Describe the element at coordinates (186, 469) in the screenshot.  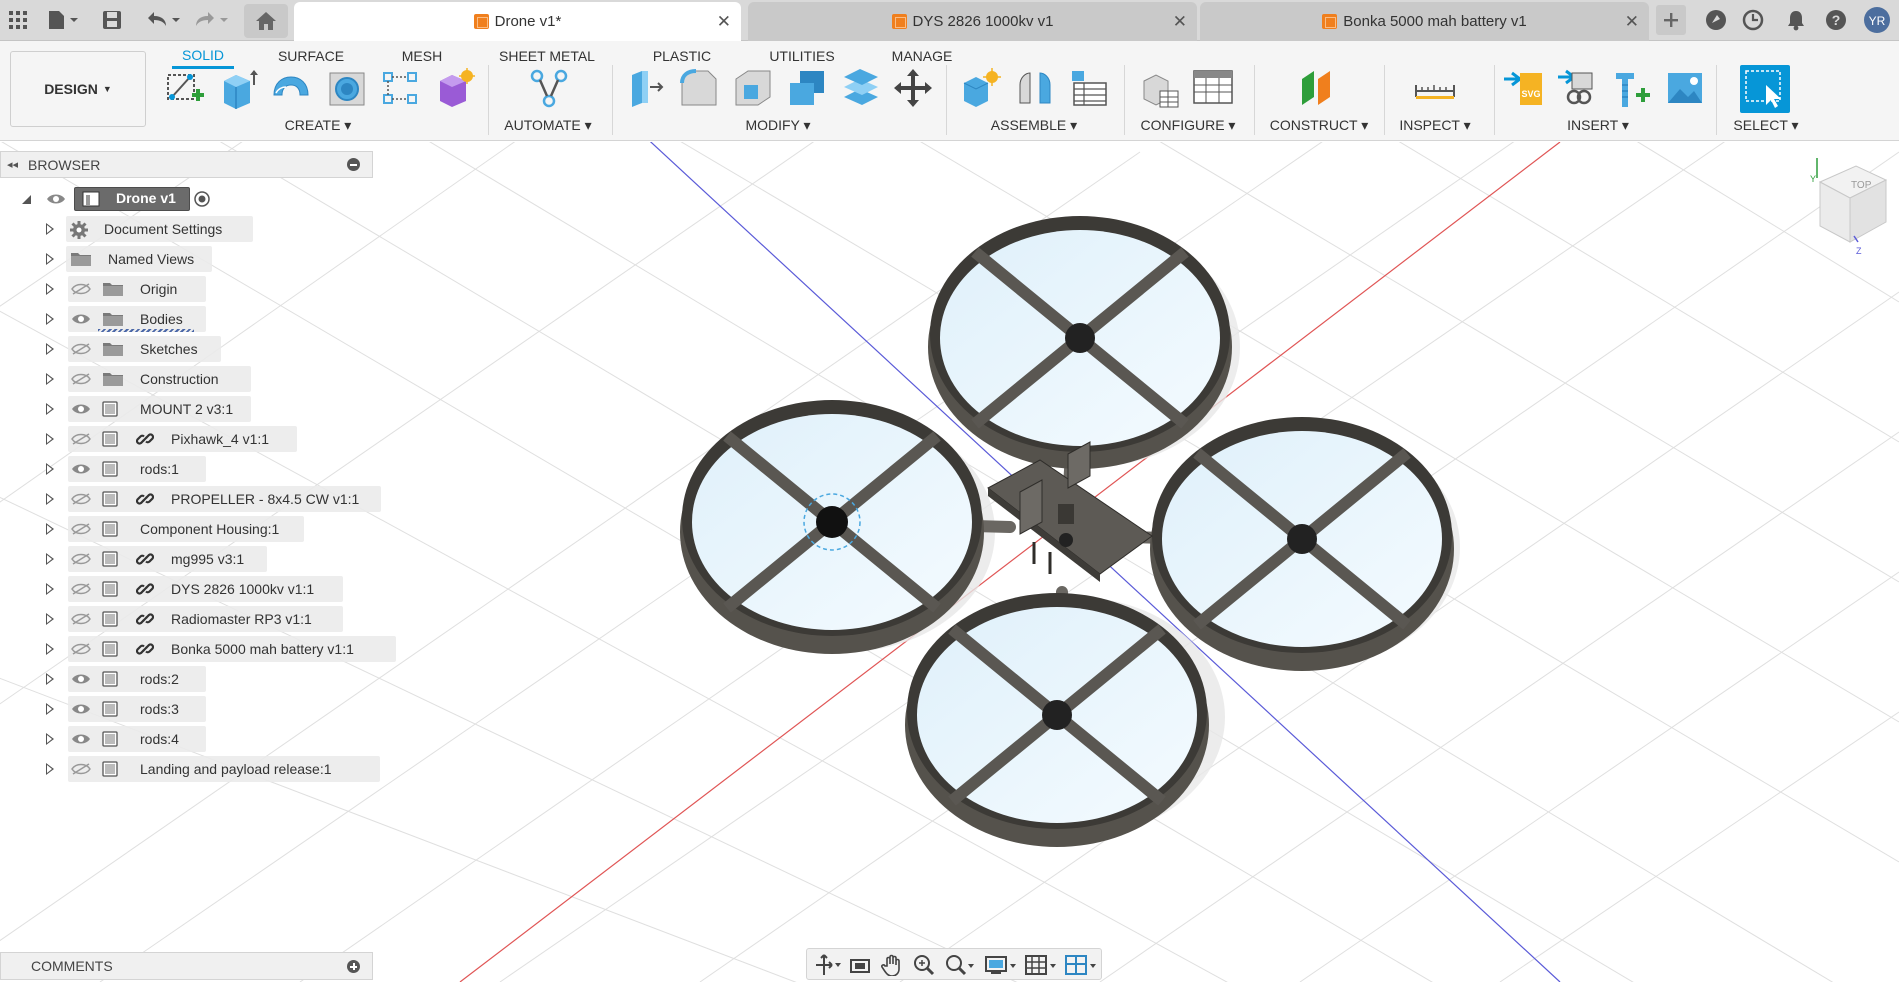
I see `browser-item-rods-1: rods:1` at that location.